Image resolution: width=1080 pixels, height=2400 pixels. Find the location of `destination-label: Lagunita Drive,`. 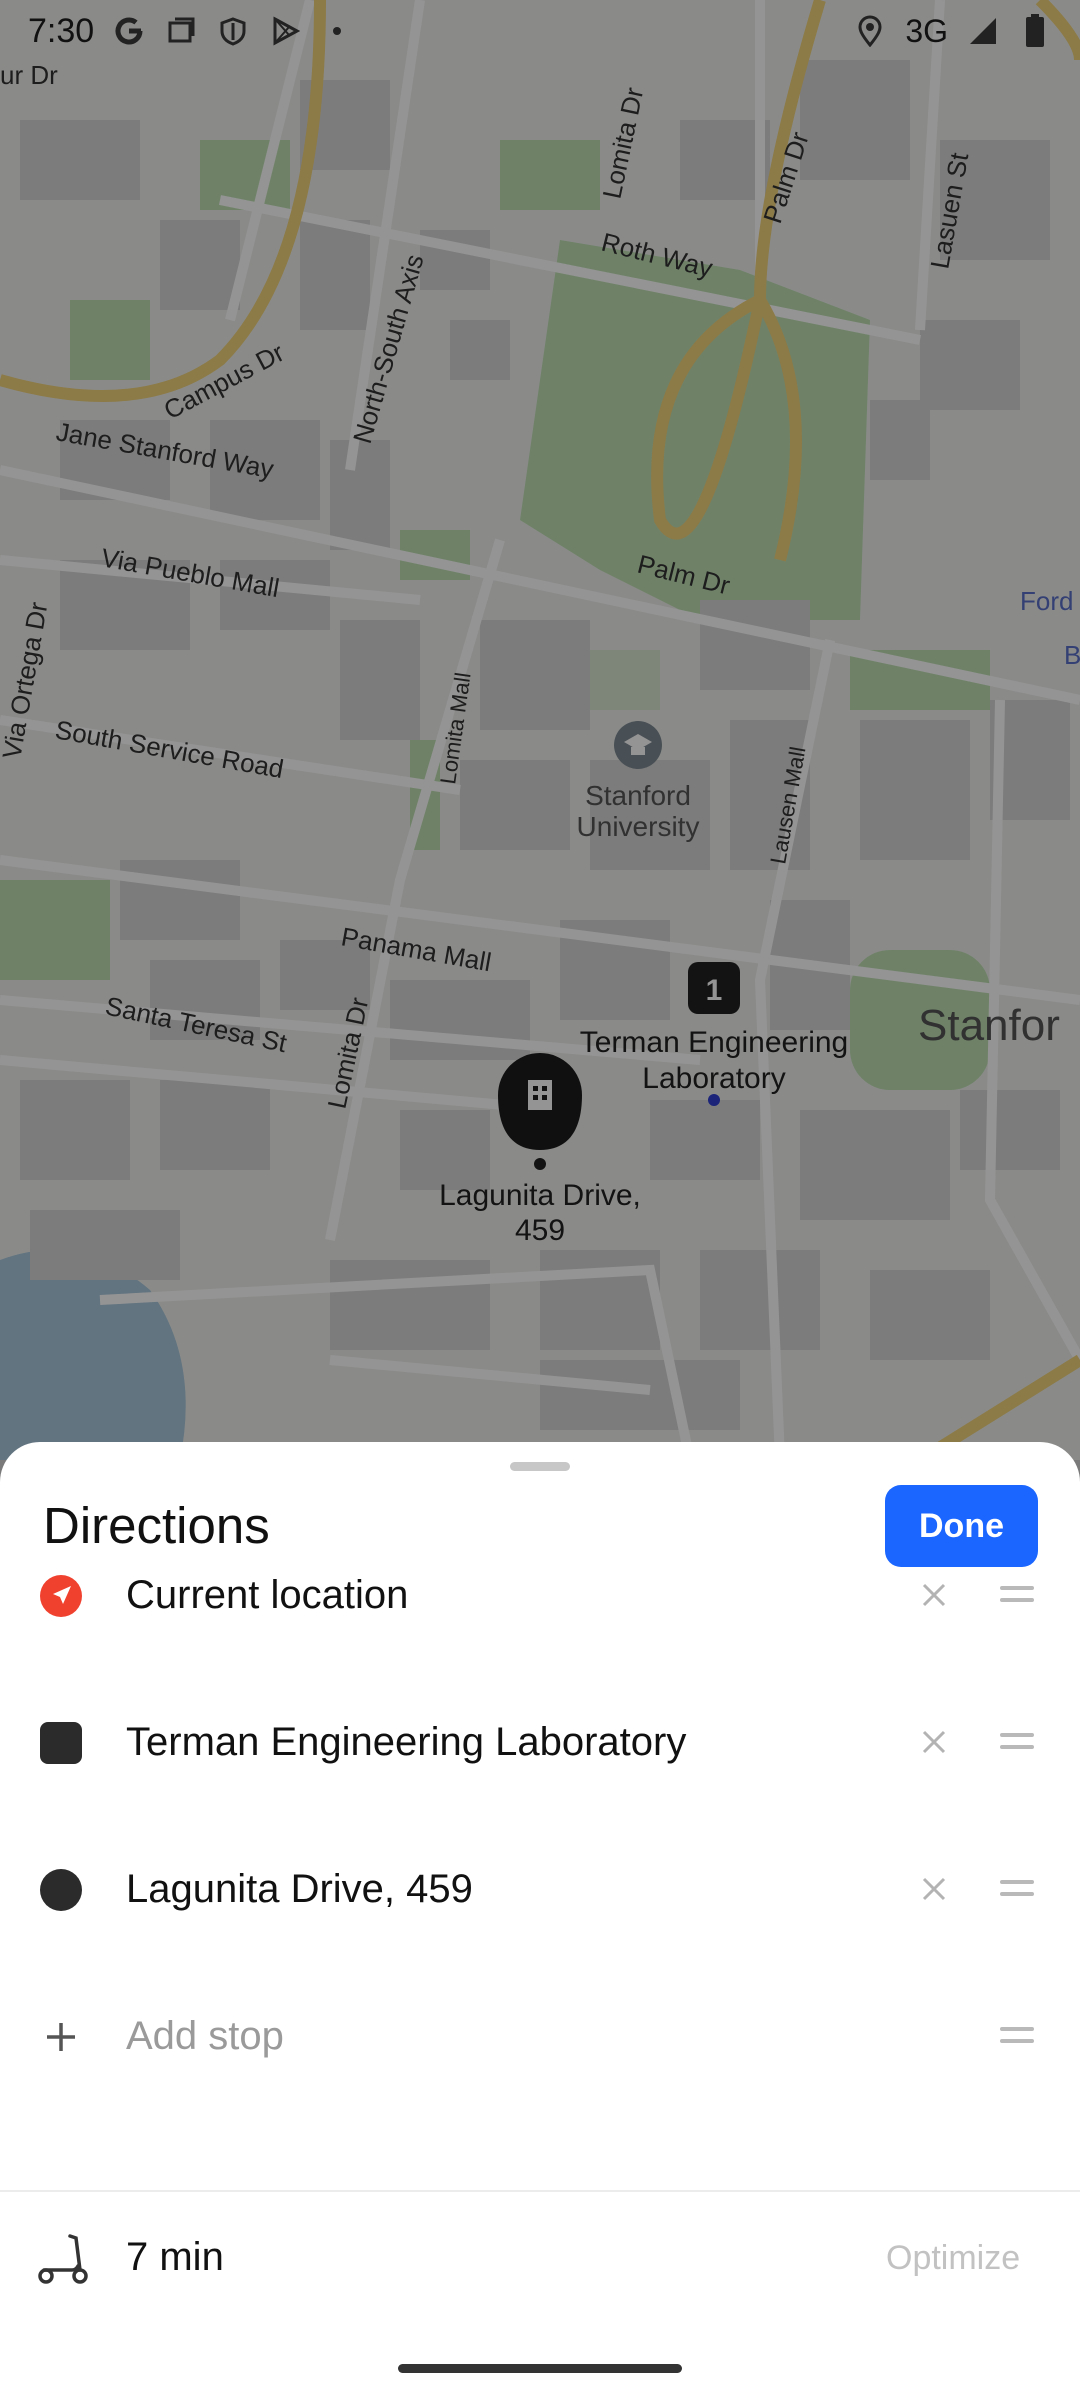

destination-label: Lagunita Drive, is located at coordinates (540, 1195).